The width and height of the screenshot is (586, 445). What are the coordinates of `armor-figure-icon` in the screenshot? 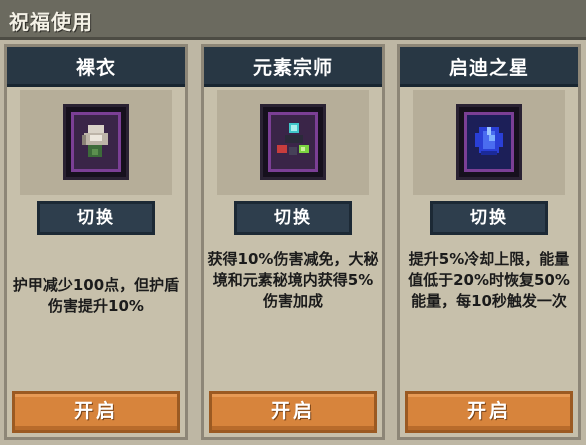 It's located at (96, 142).